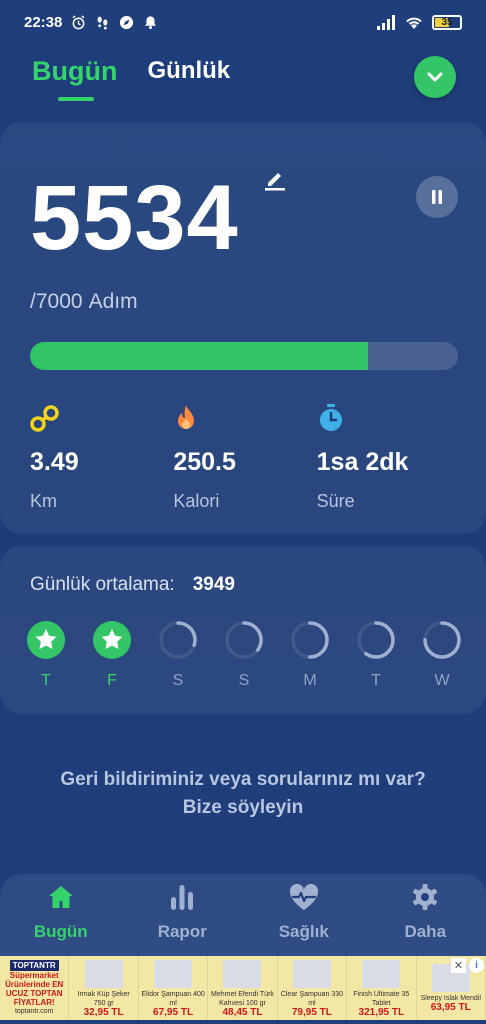  Describe the element at coordinates (54, 462) in the screenshot. I see `distance-value: 3.49` at that location.